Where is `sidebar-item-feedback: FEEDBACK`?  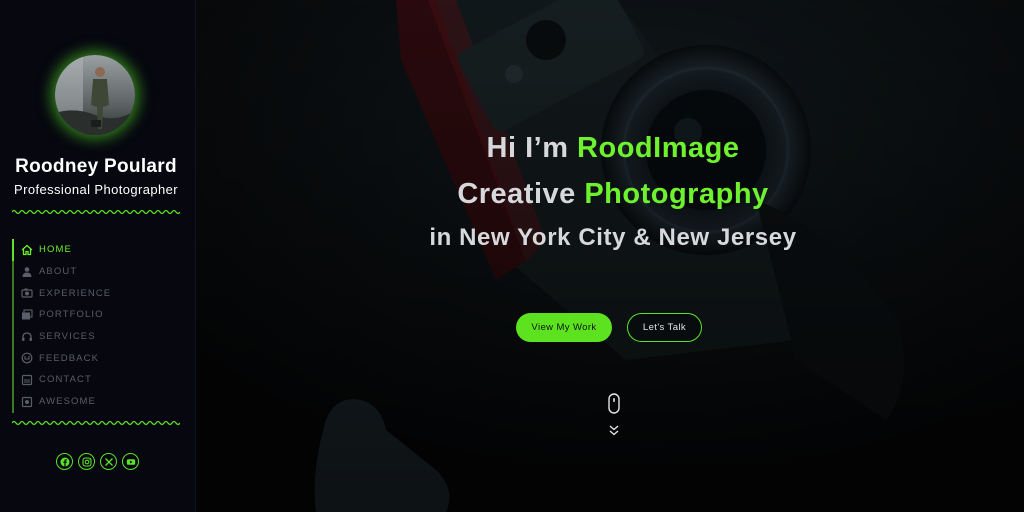 sidebar-item-feedback: FEEDBACK is located at coordinates (97, 358).